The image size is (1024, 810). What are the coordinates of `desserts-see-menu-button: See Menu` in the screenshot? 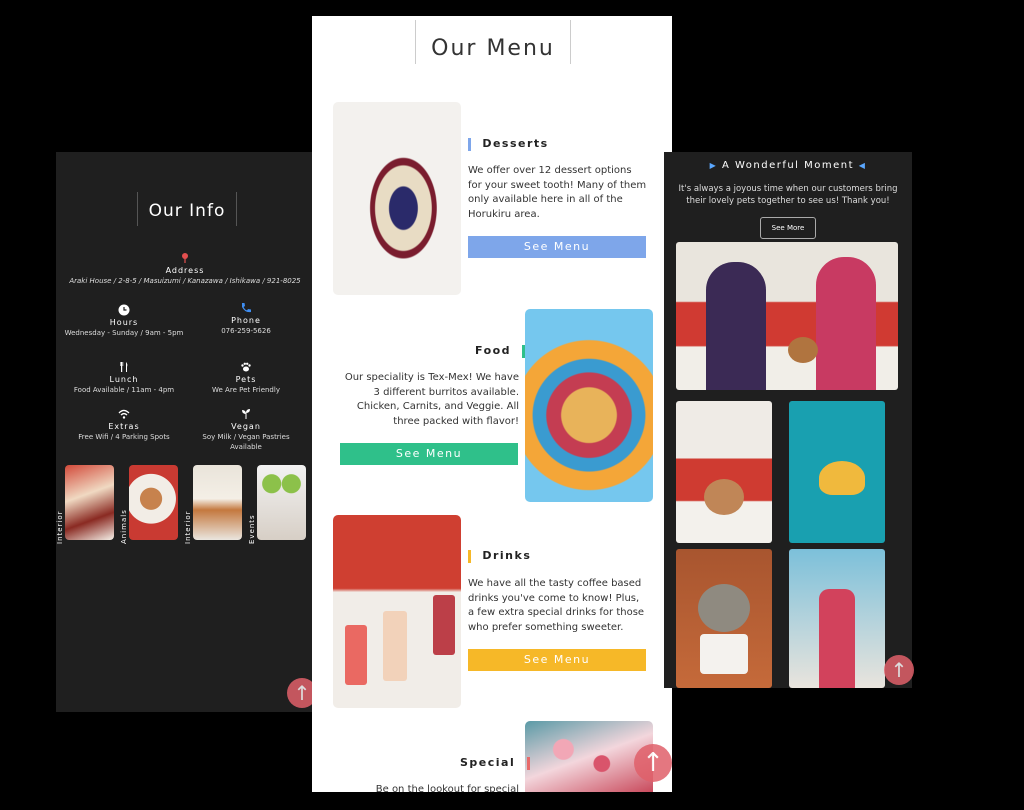 It's located at (557, 247).